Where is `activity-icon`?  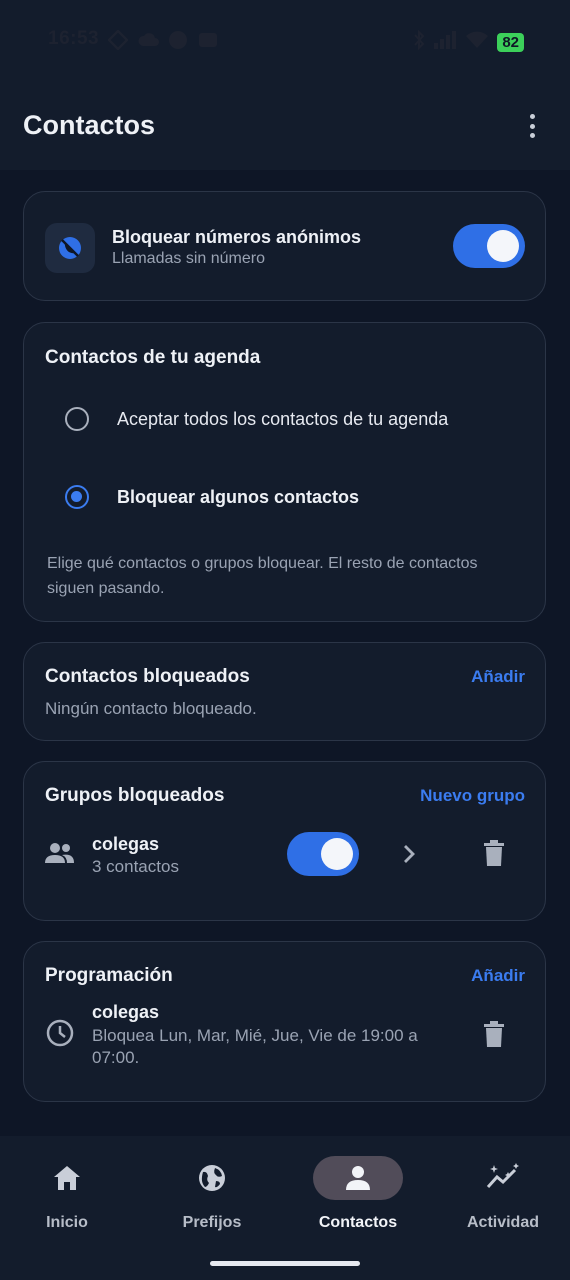 activity-icon is located at coordinates (503, 1178).